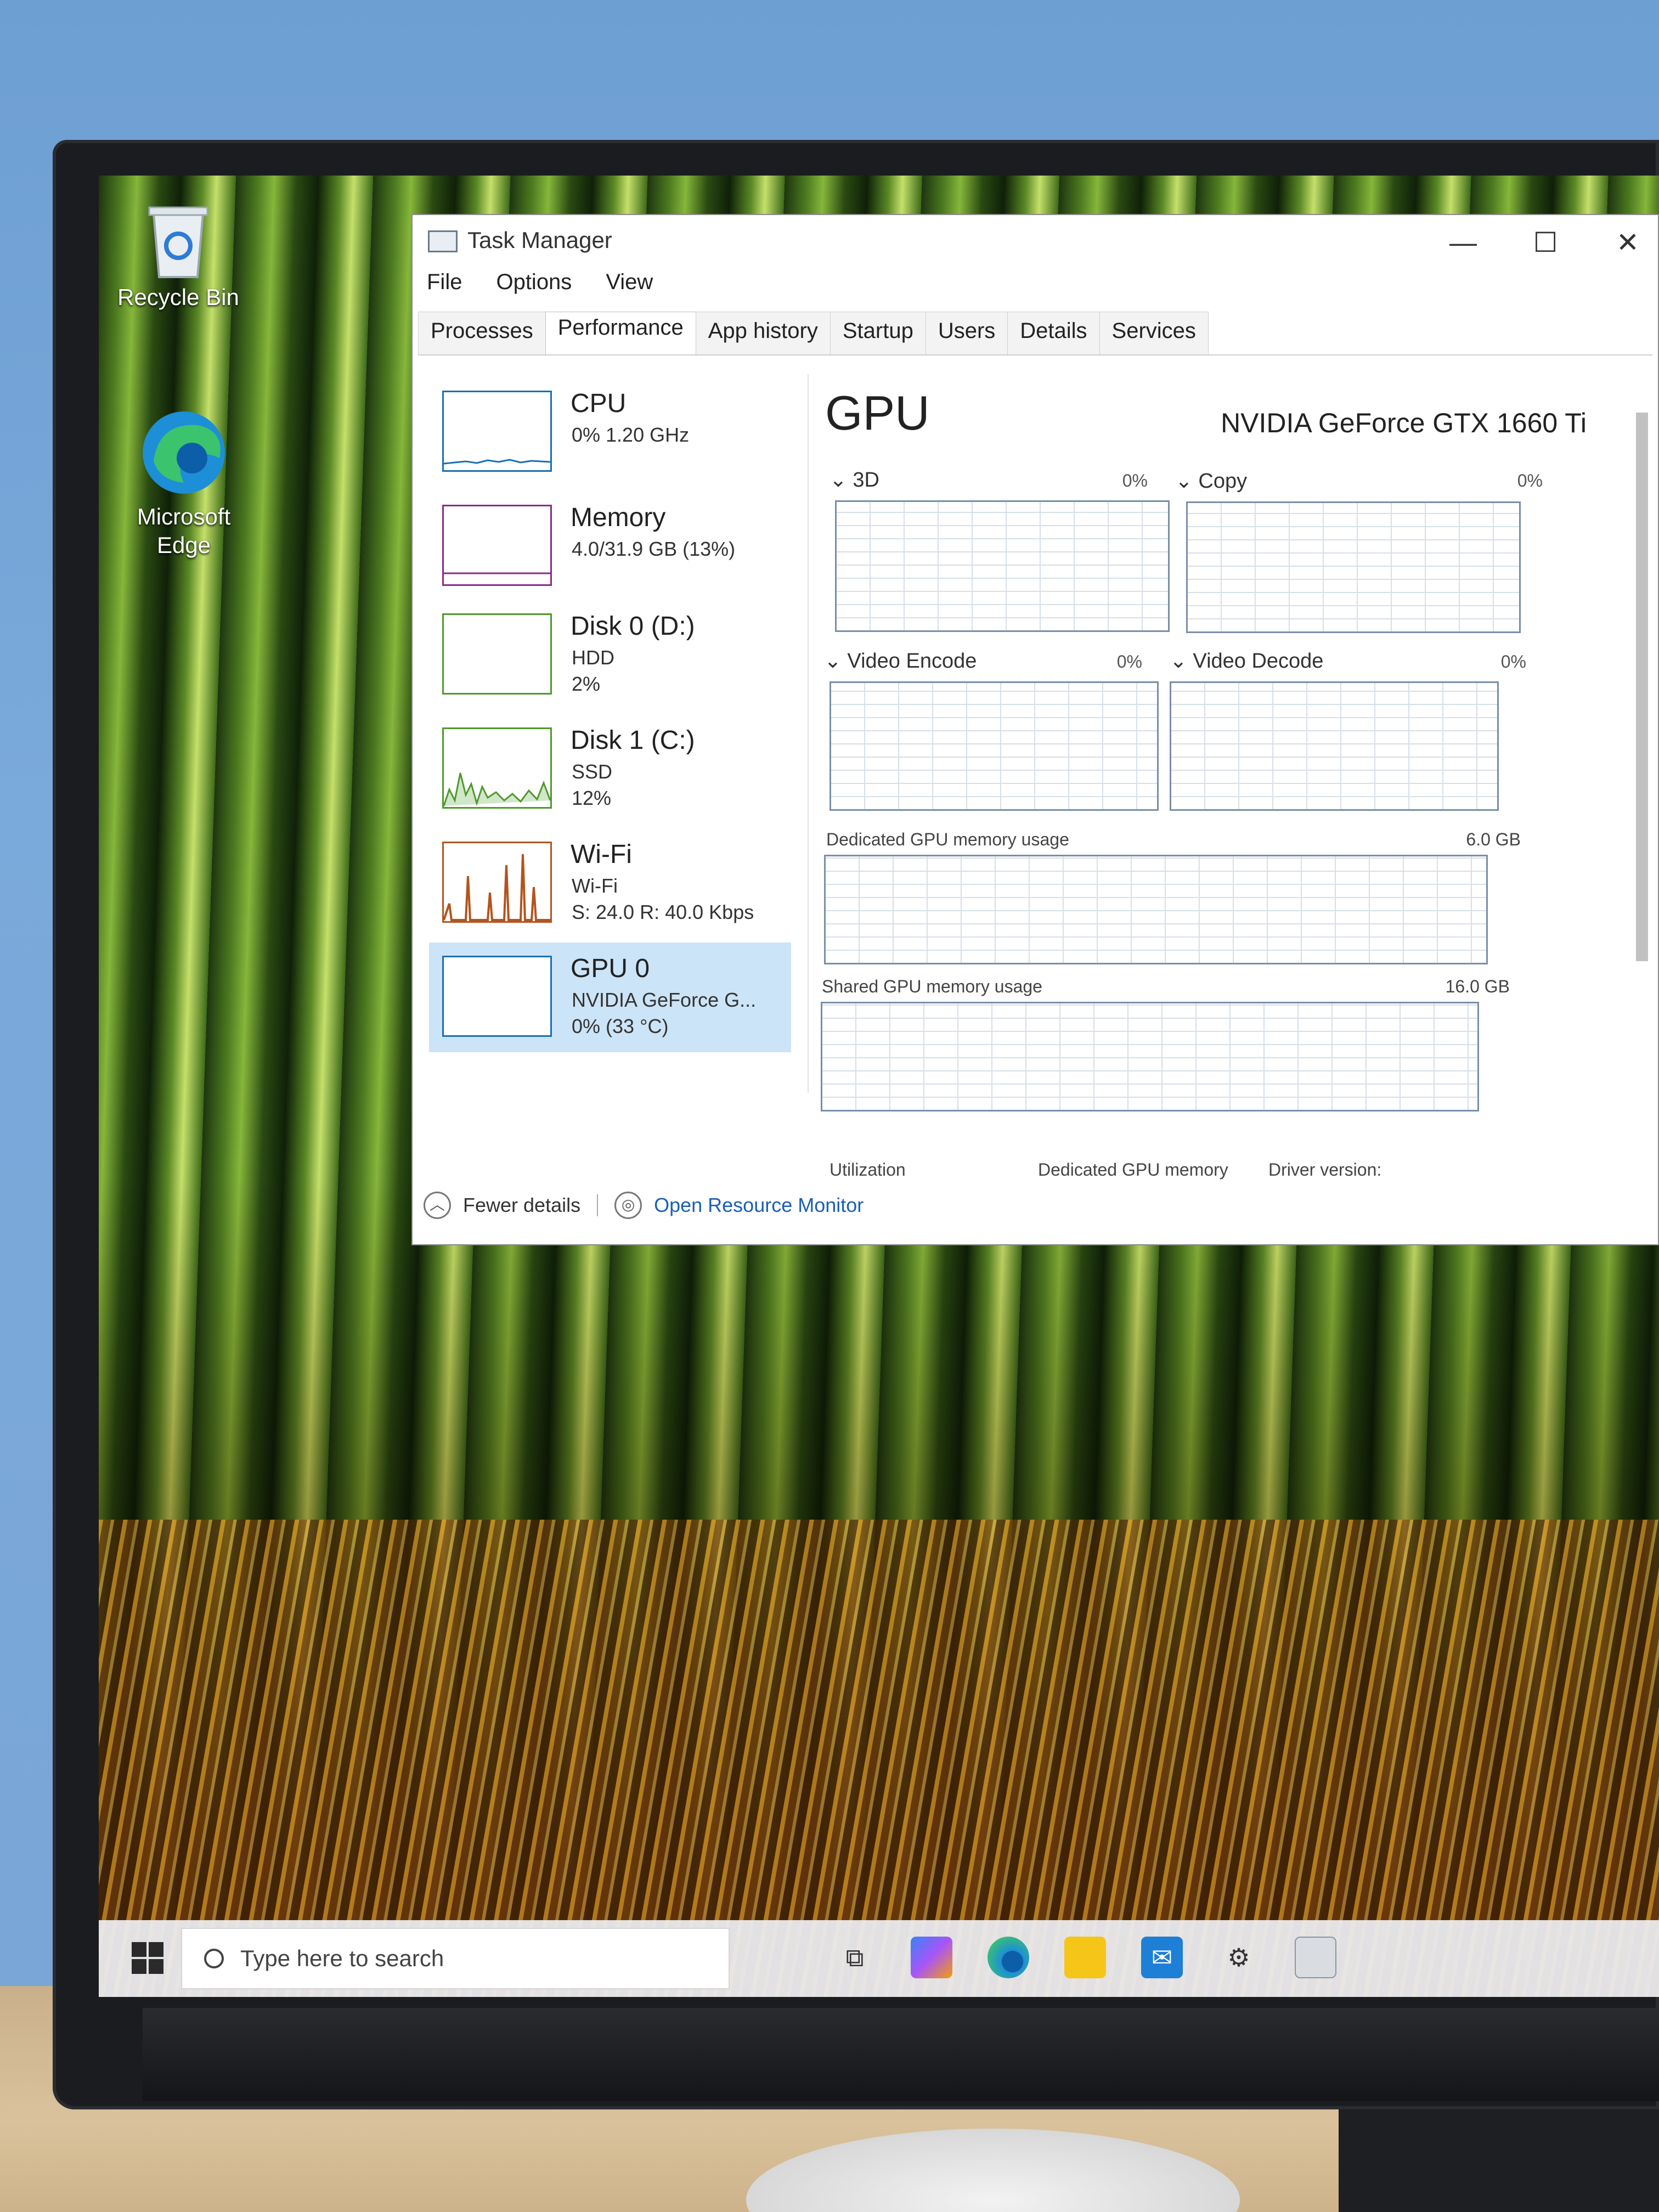 The height and width of the screenshot is (2212, 1659). I want to click on shared-memory-label: Shared GPU memory usage, so click(932, 986).